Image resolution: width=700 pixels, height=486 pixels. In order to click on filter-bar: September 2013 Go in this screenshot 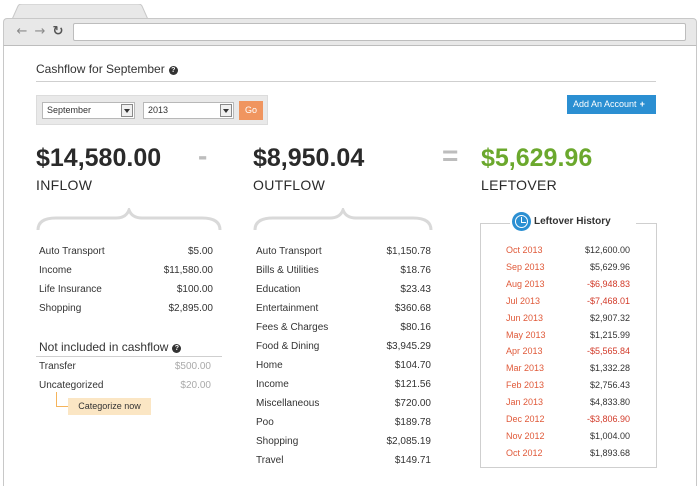, I will do `click(152, 110)`.